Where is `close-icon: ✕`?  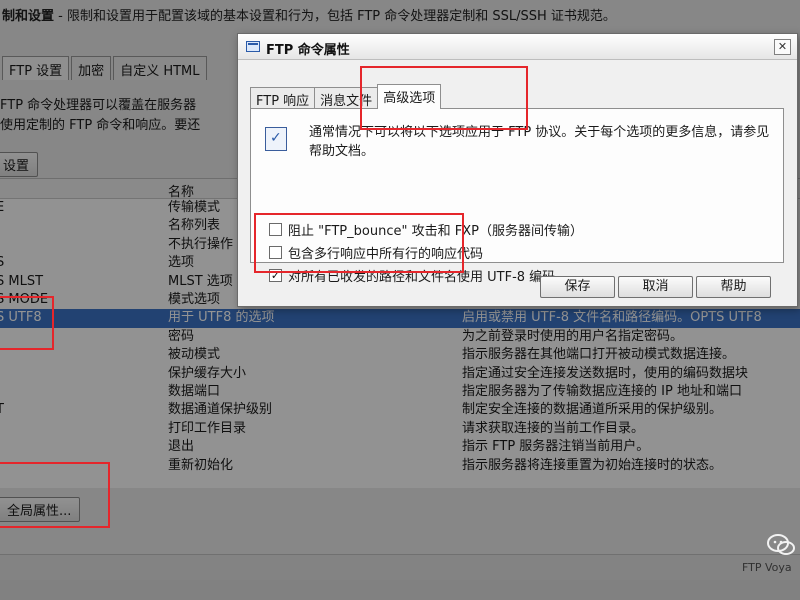 close-icon: ✕ is located at coordinates (782, 46).